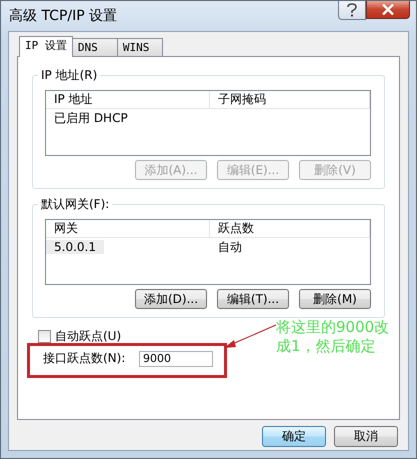  I want to click on tab: WINS, so click(139, 47).